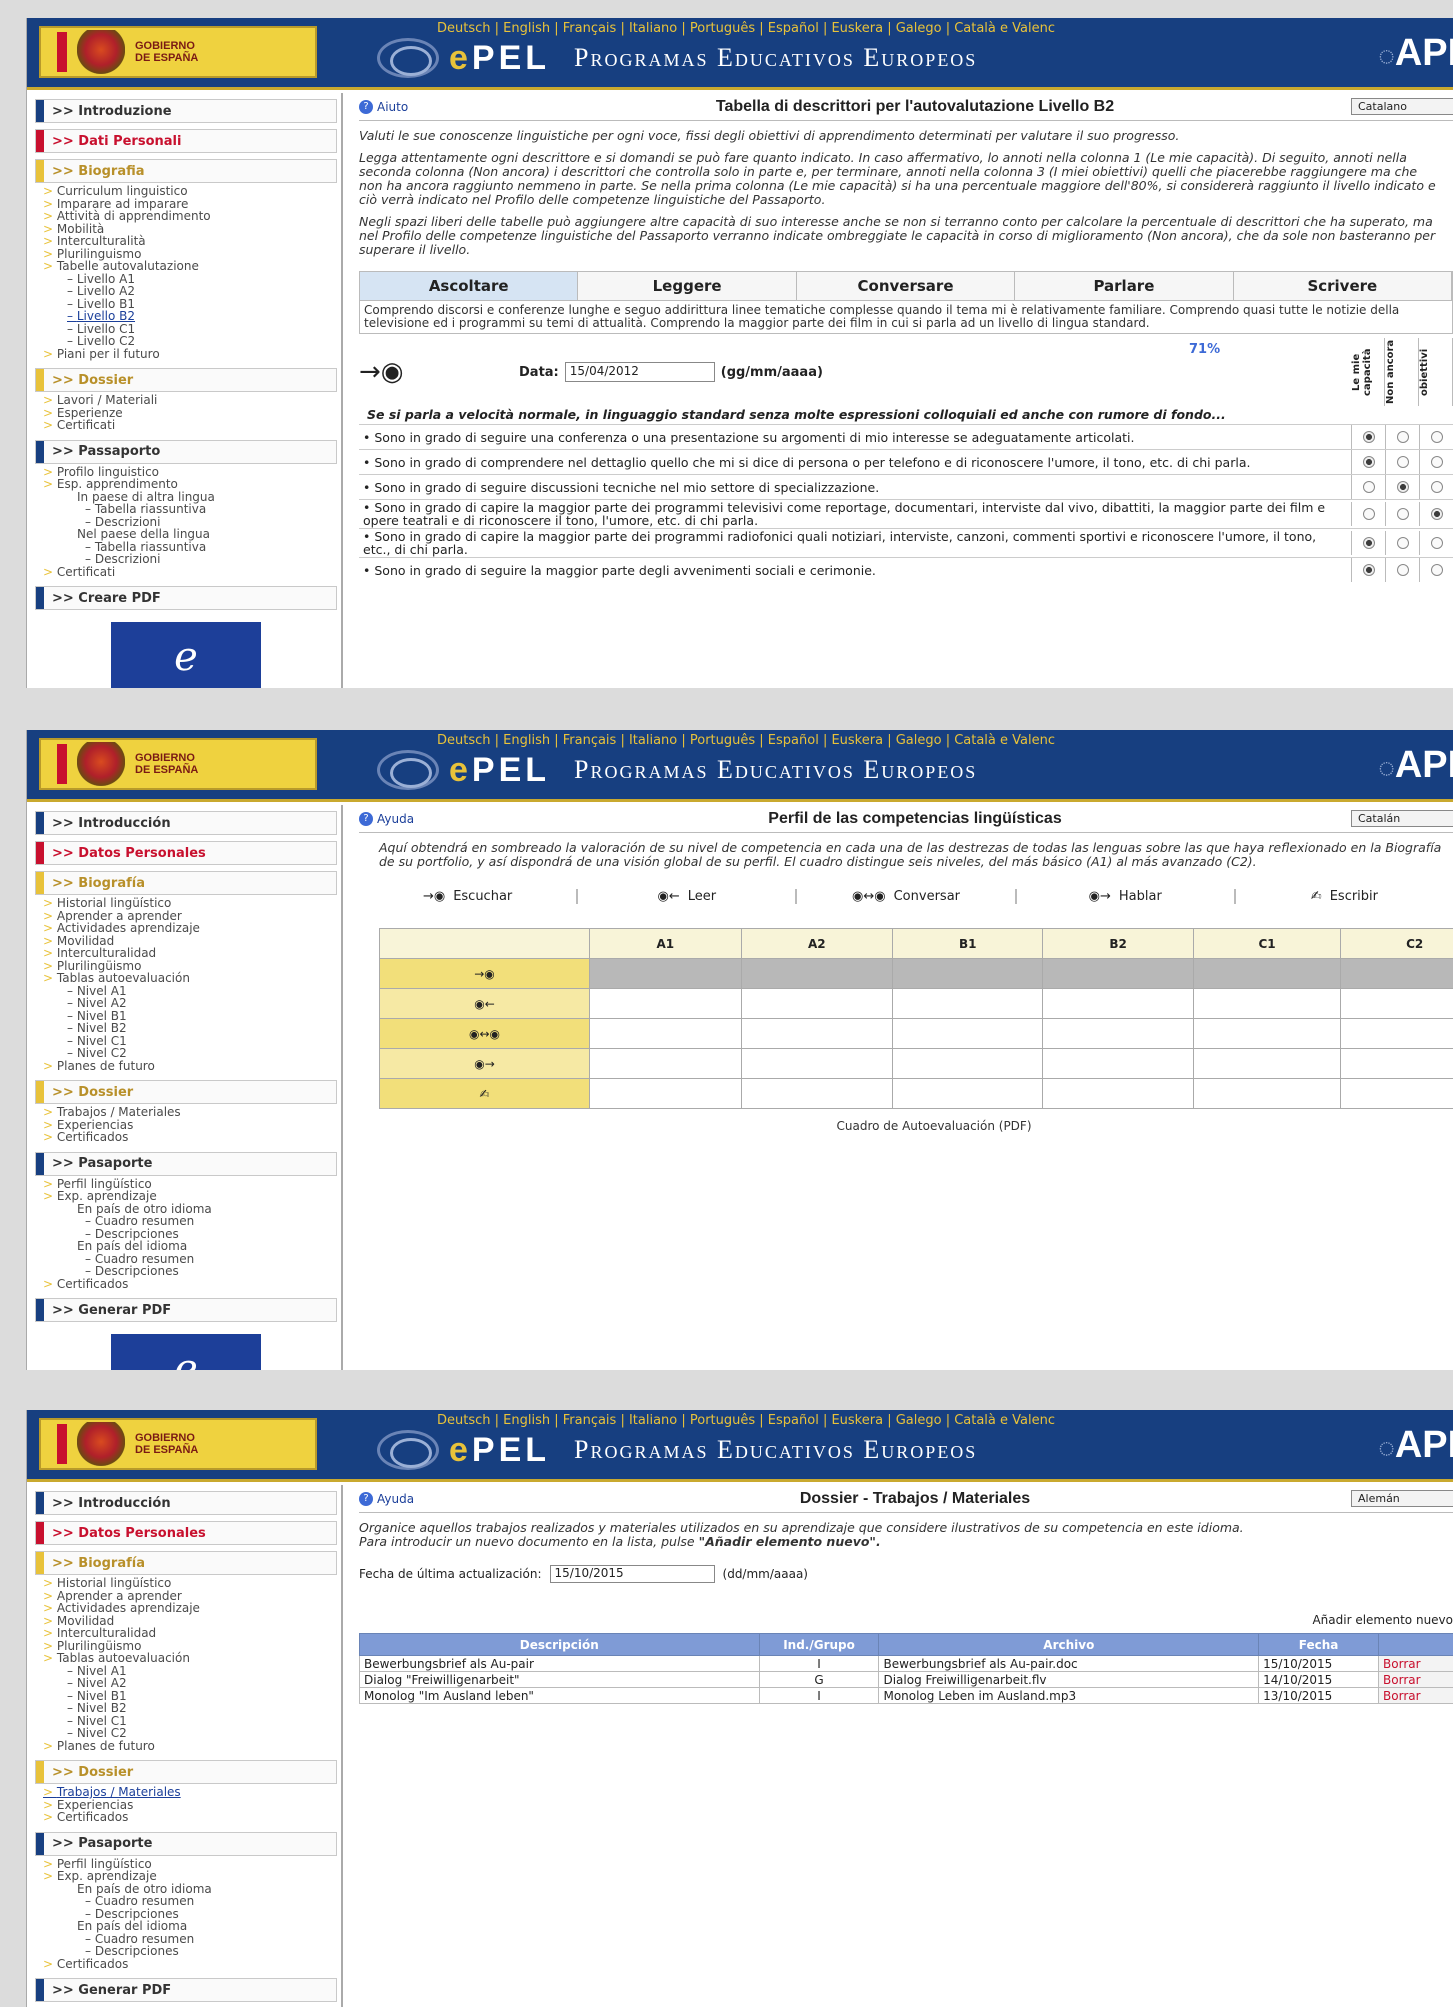 The image size is (1453, 2007). Describe the element at coordinates (192, 400) in the screenshot. I see `nav-item: Lavori / Materiali` at that location.